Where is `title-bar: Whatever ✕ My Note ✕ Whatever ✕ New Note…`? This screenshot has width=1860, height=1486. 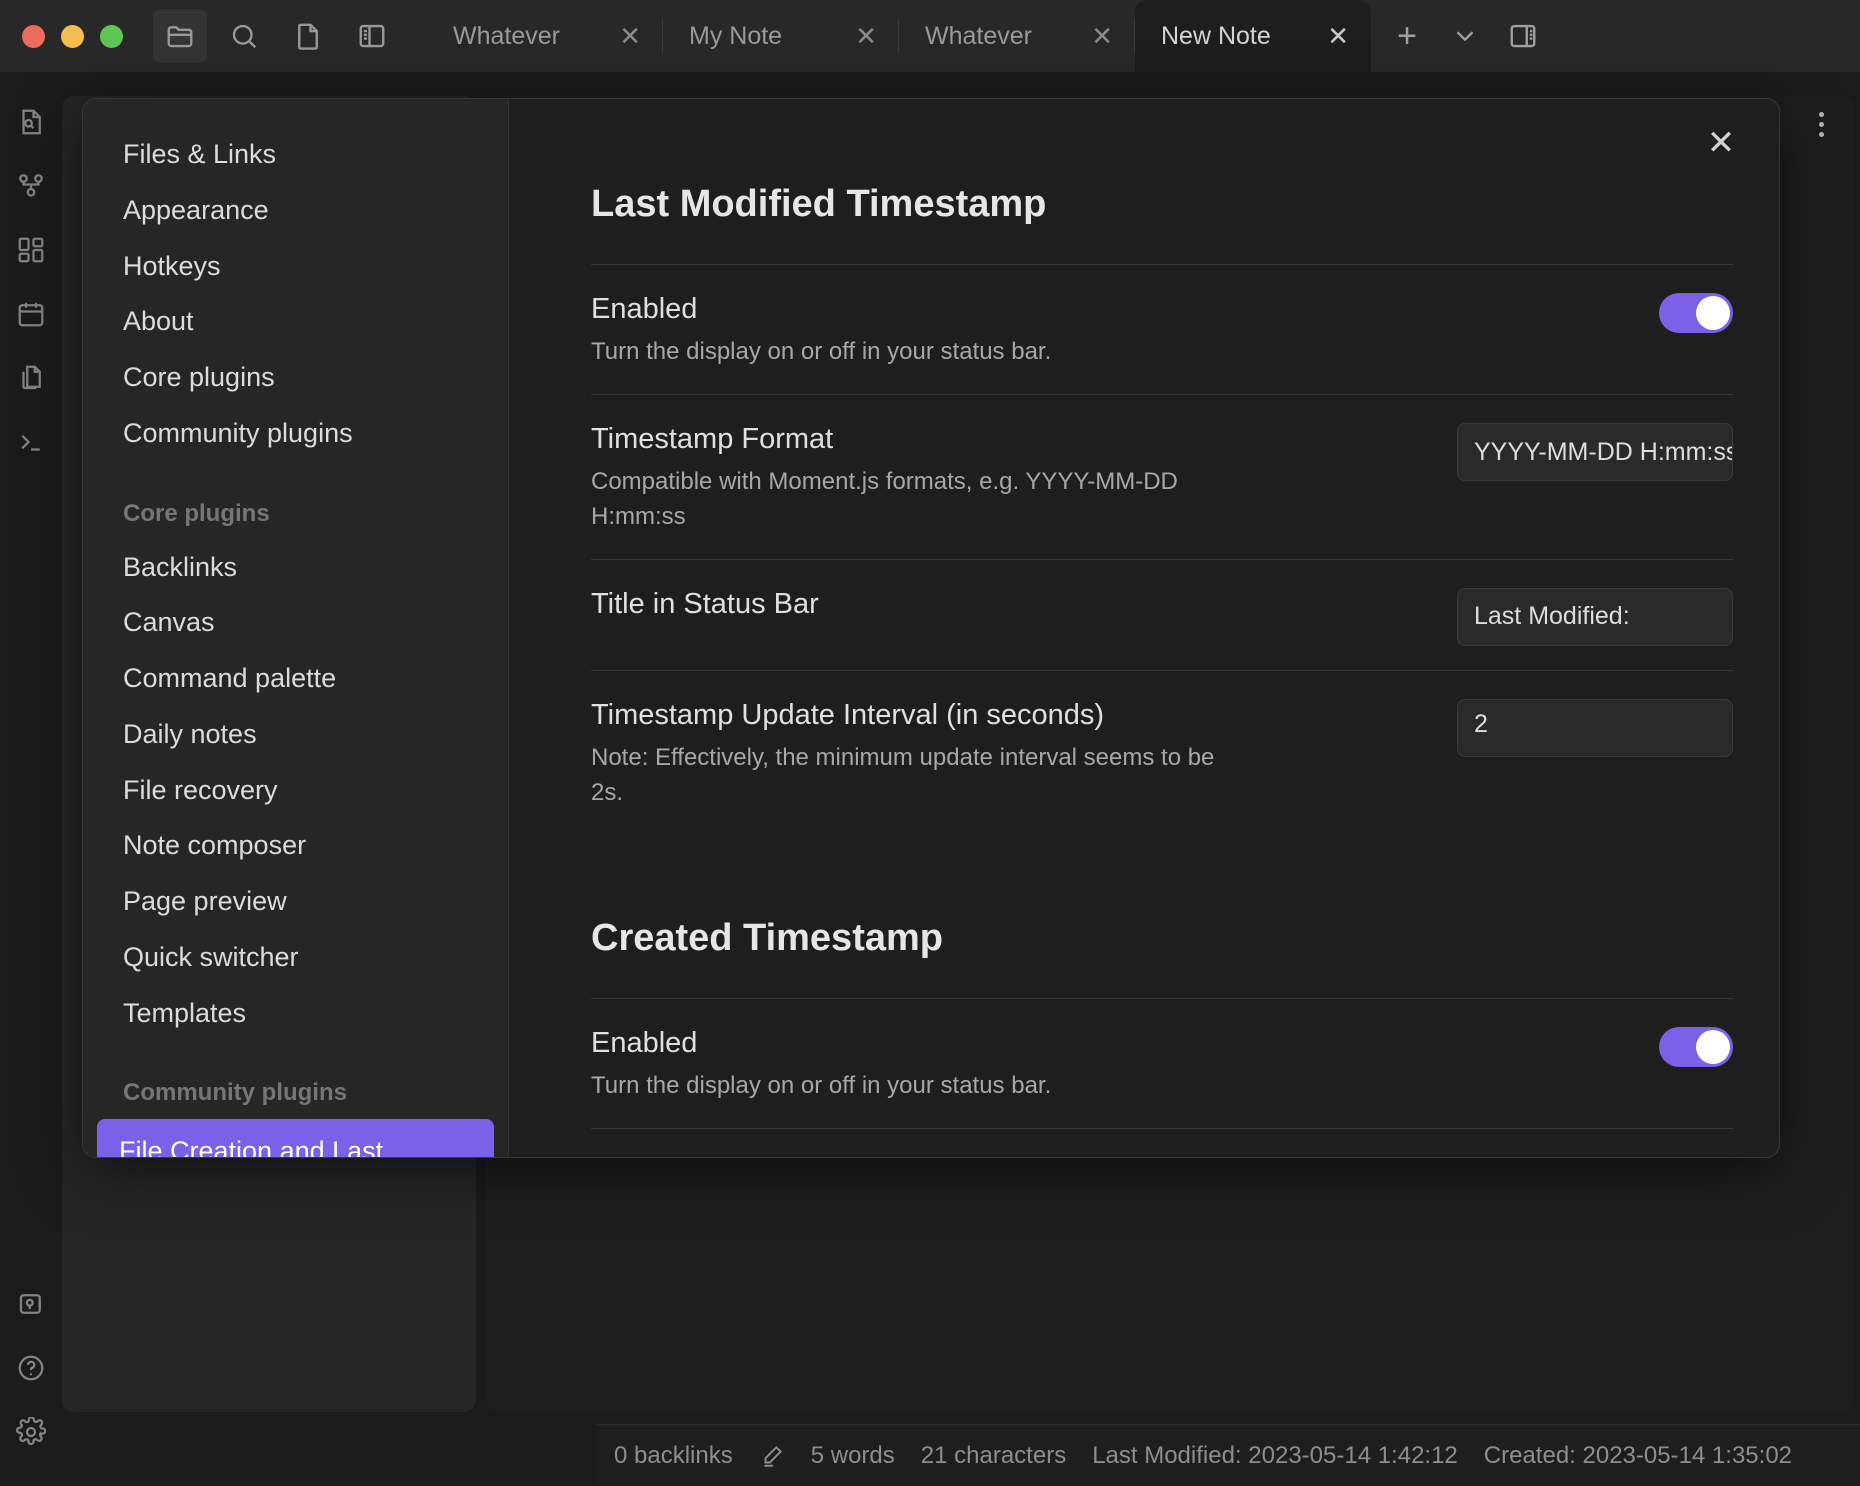
title-bar: Whatever ✕ My Note ✕ Whatever ✕ New Note… is located at coordinates (930, 36).